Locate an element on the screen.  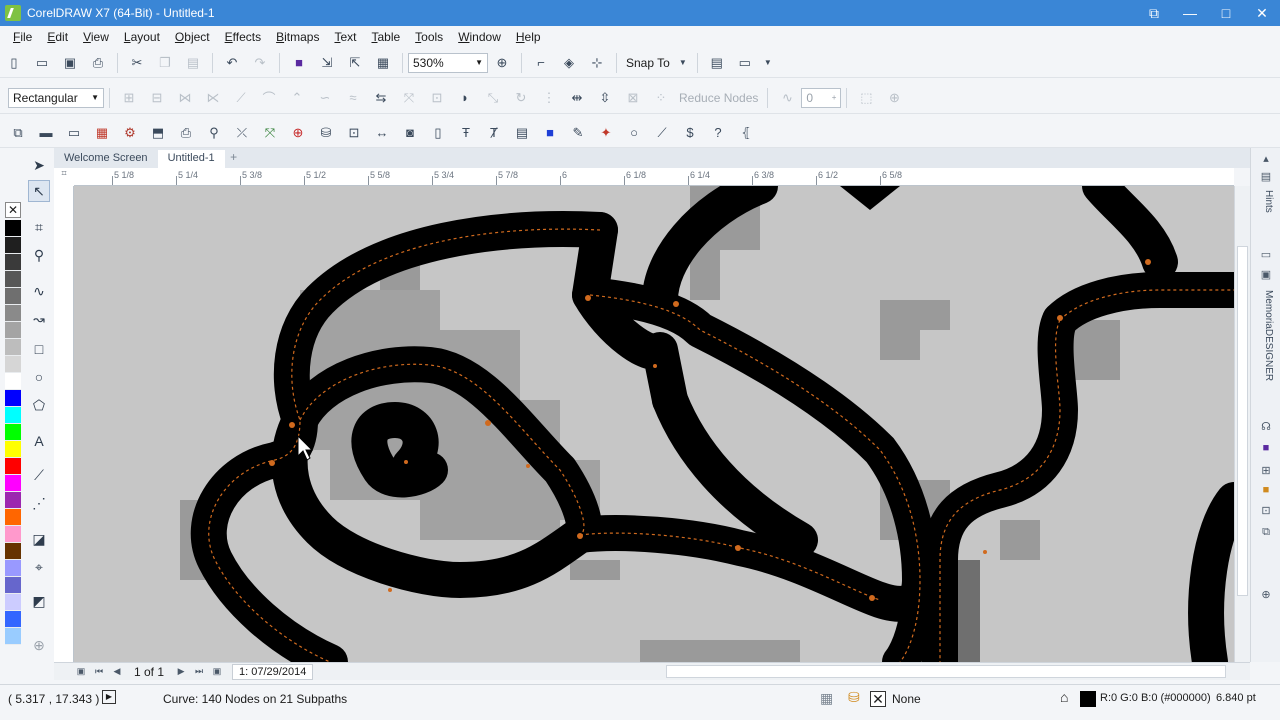
select-bounding-box-icon: ⬚ is located at coordinates (866, 98).